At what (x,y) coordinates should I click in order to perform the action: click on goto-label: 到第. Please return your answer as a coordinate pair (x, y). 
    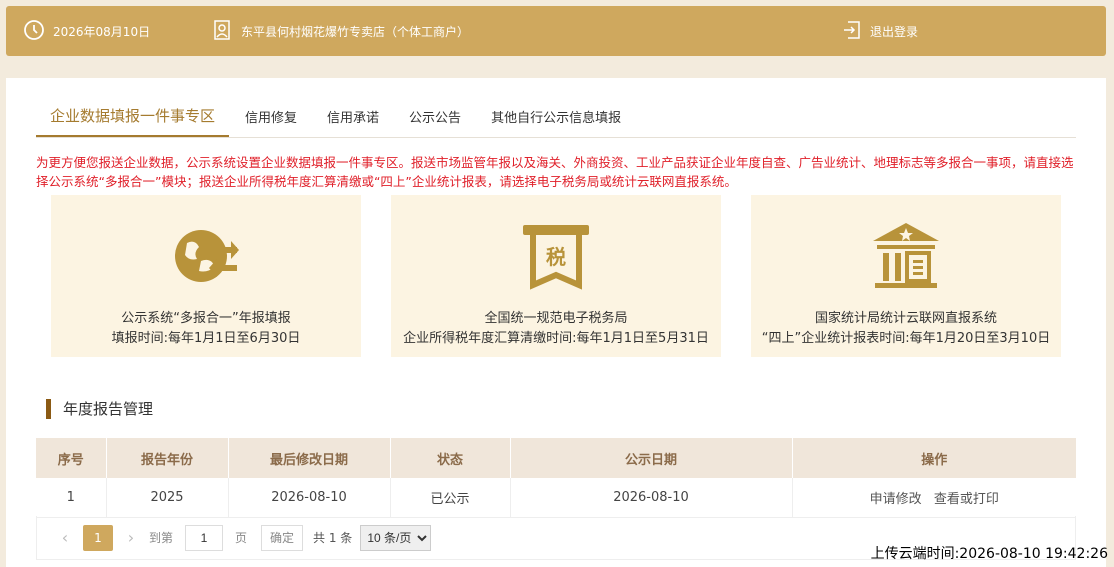
    Looking at the image, I should click on (161, 538).